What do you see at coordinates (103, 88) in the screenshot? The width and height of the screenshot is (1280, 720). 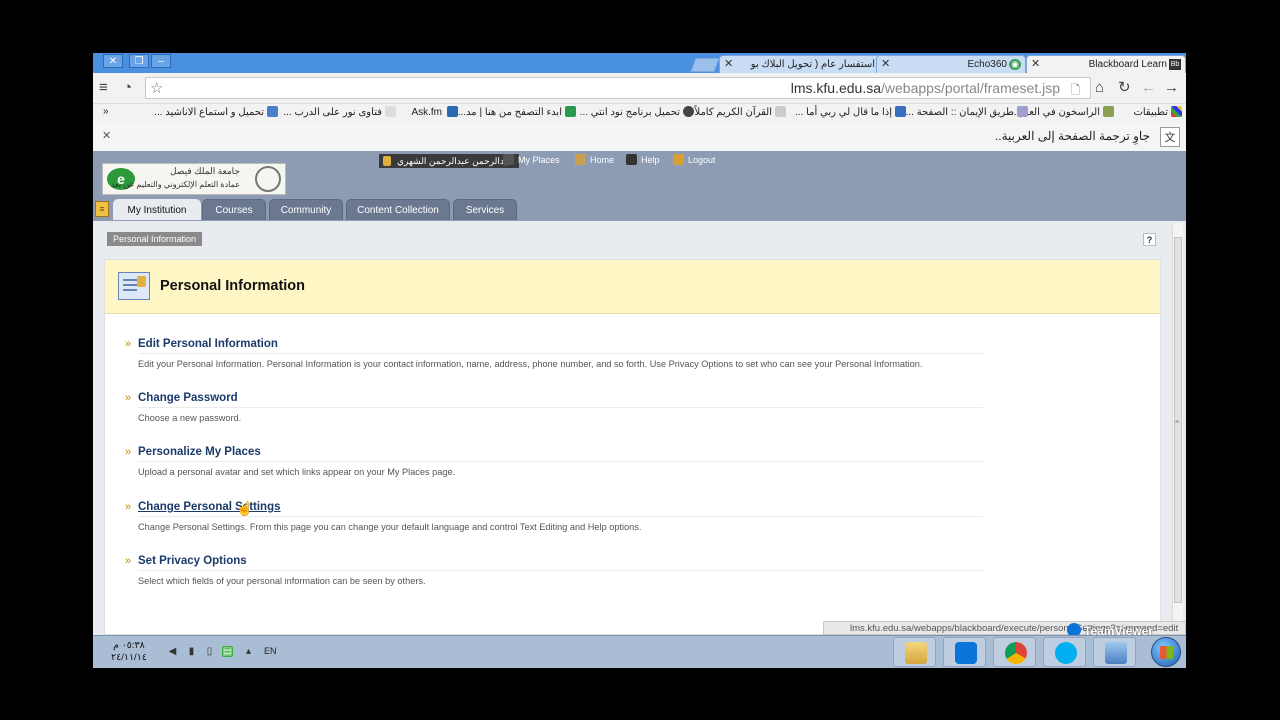 I see `menu-icon: ≡` at bounding box center [103, 88].